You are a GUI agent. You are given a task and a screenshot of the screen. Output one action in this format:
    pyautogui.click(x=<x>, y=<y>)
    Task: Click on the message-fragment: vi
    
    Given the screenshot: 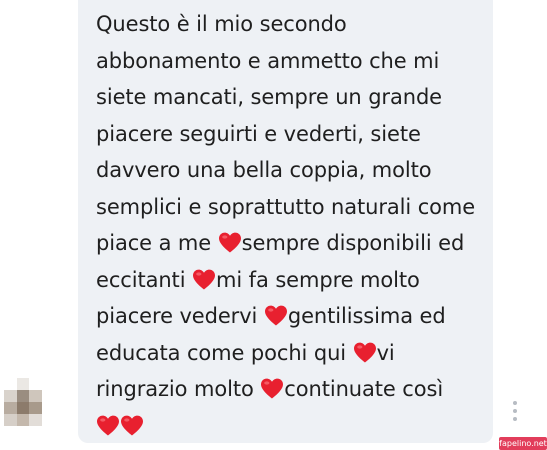 What is the action you would take?
    pyautogui.click(x=385, y=352)
    